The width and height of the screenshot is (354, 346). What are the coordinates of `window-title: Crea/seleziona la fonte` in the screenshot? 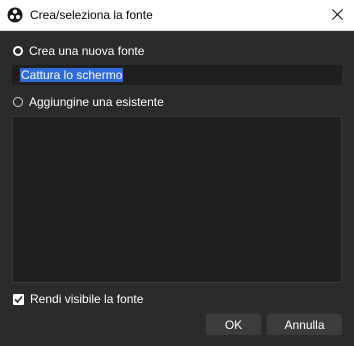 It's located at (91, 15).